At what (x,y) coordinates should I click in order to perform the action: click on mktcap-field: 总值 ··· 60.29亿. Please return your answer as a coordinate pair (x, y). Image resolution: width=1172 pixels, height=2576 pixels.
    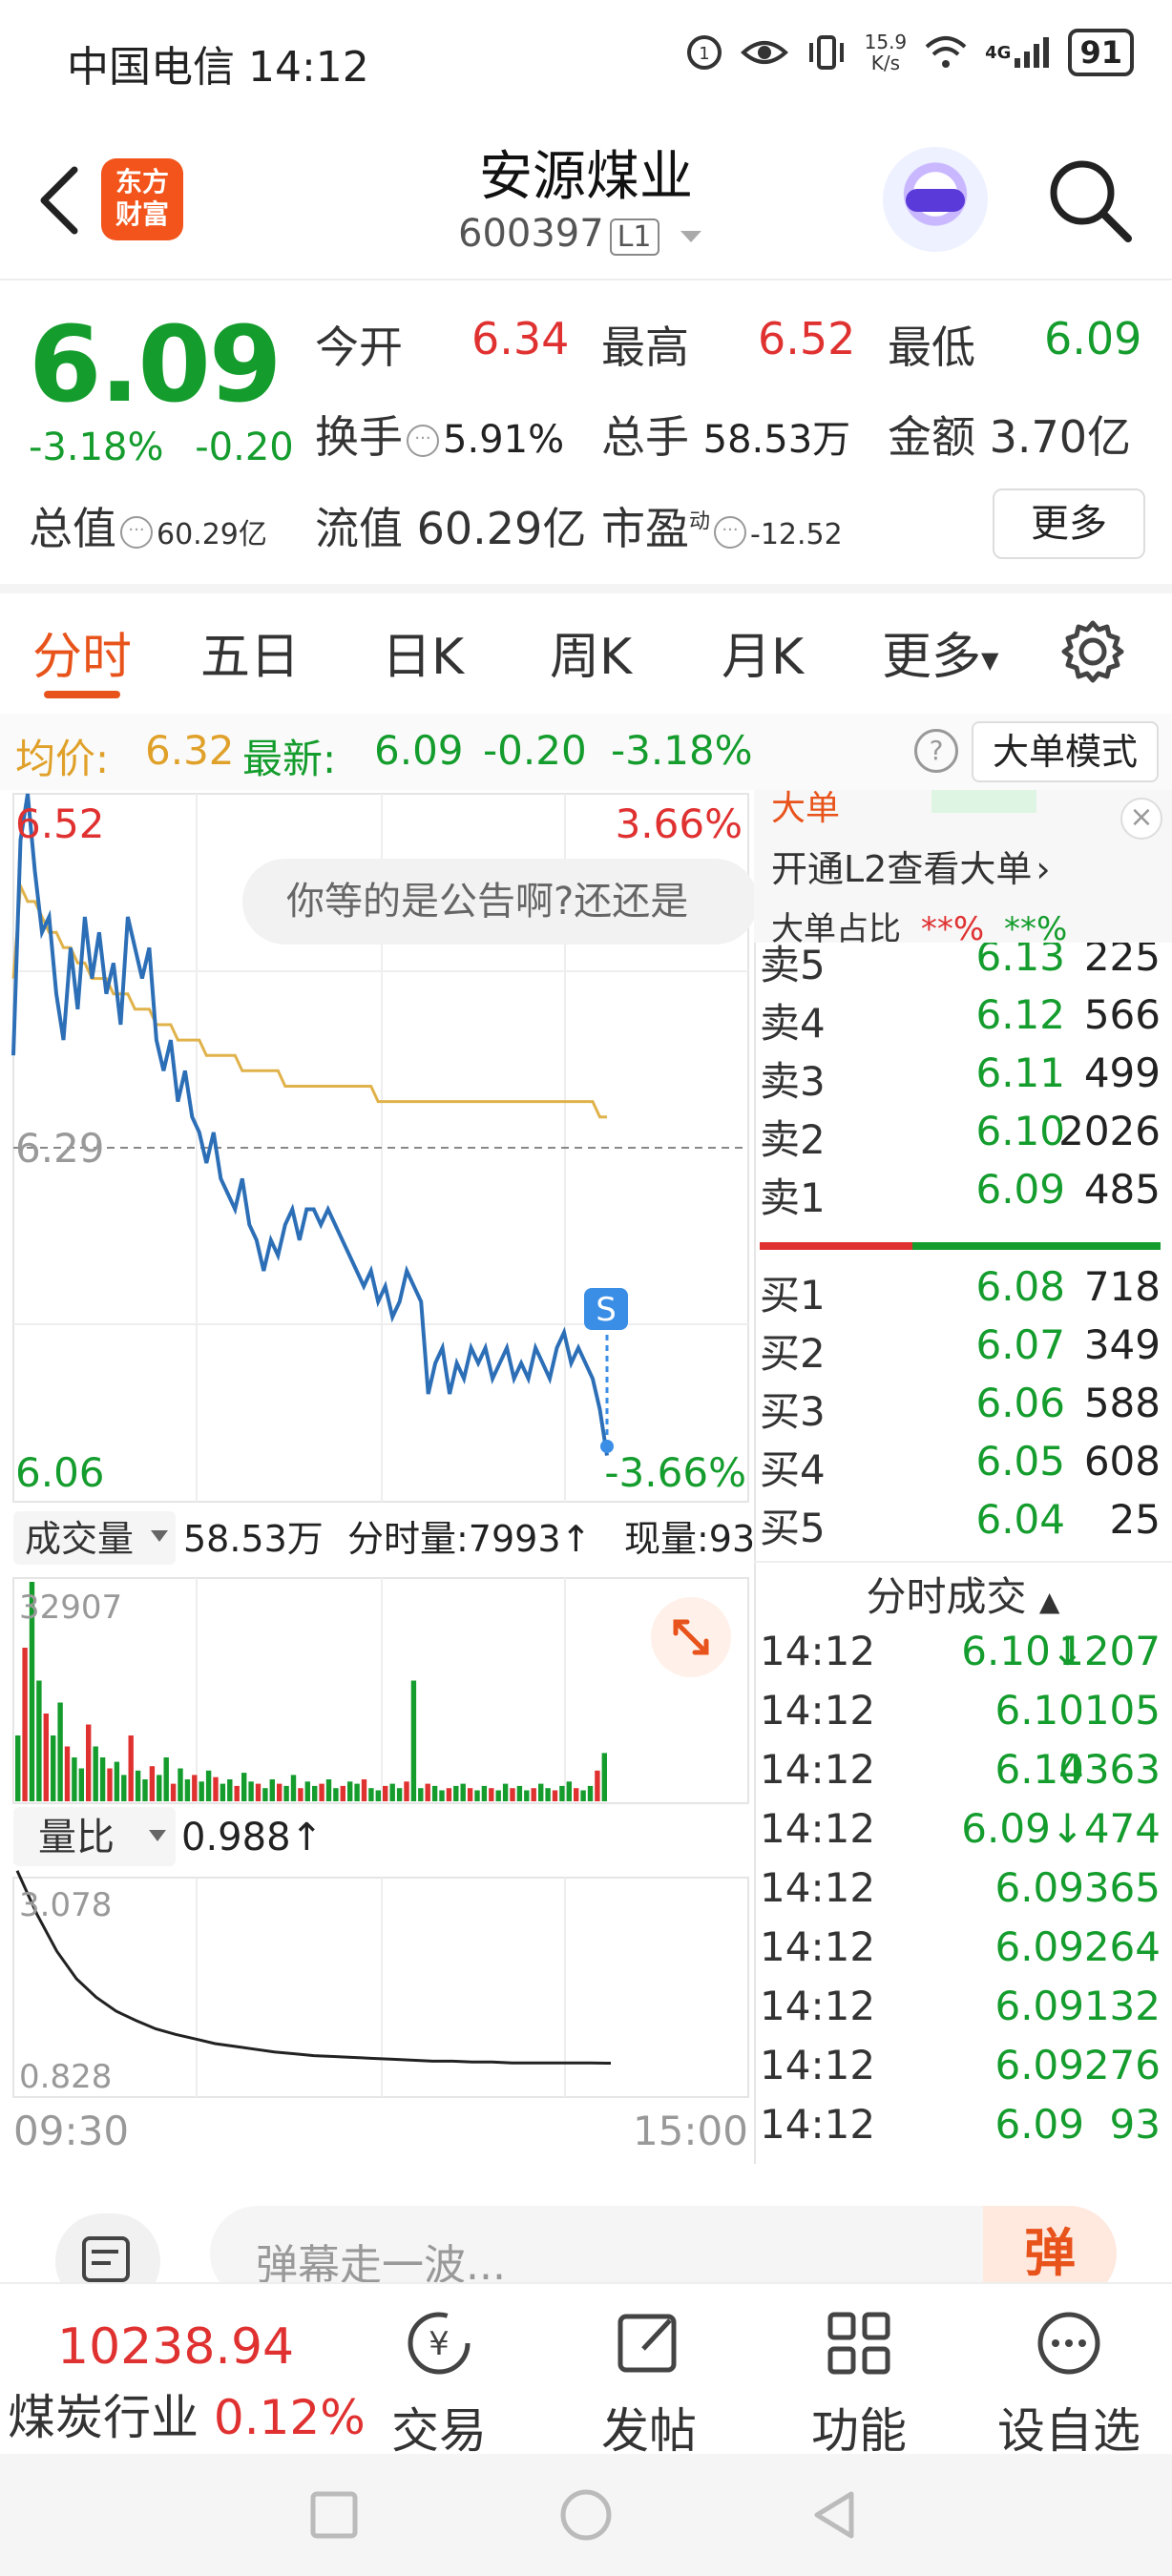
    Looking at the image, I should click on (148, 525).